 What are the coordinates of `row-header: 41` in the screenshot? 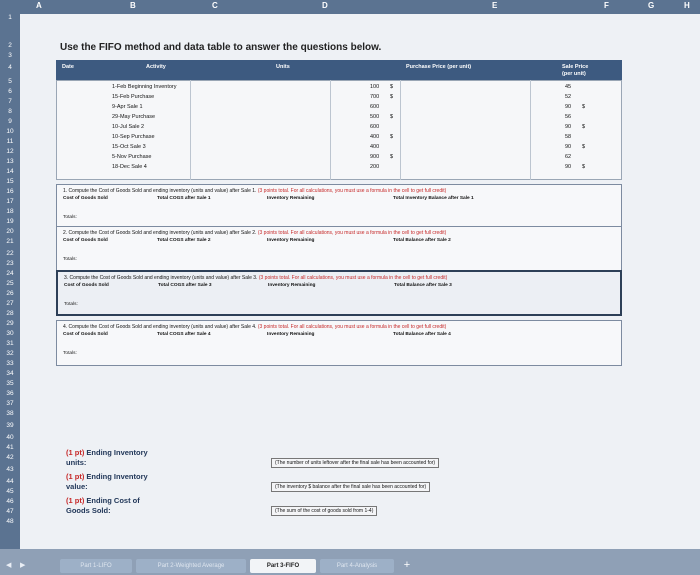 It's located at (10, 447).